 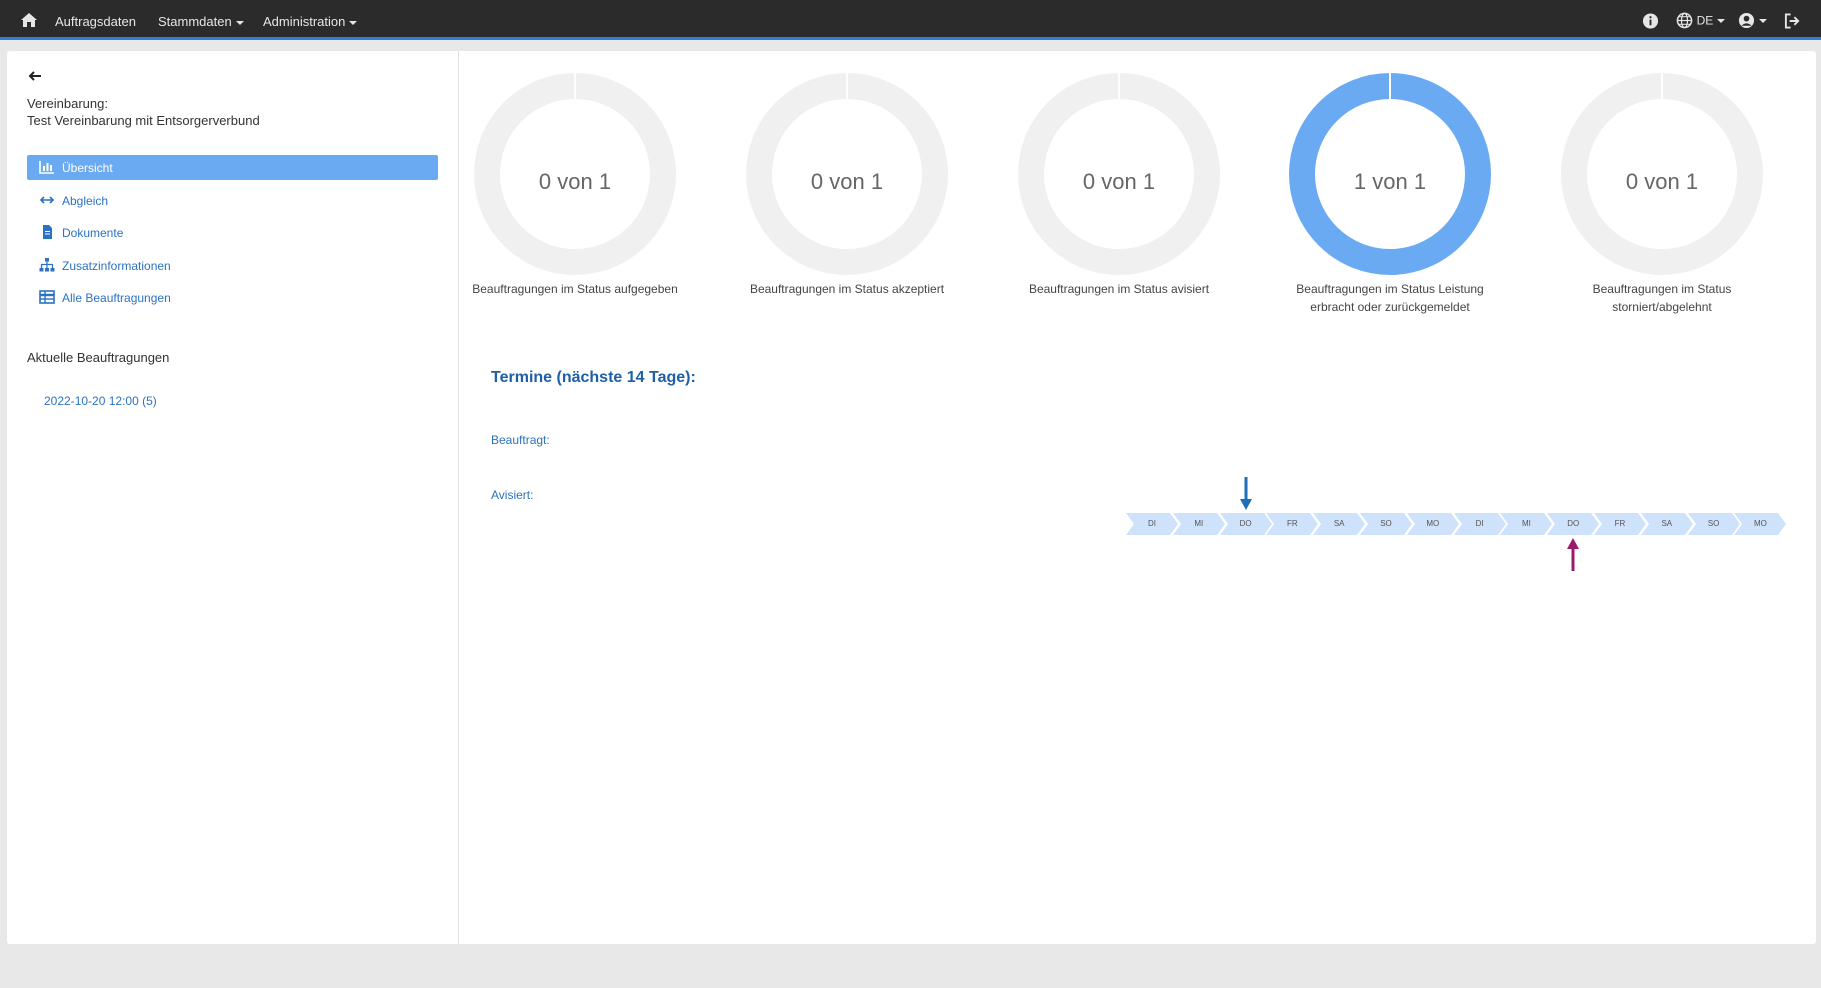 I want to click on day-timeline: DI MI DO FR SA SO MO DI MI DO FR SA SO MO, so click(x=1456, y=524).